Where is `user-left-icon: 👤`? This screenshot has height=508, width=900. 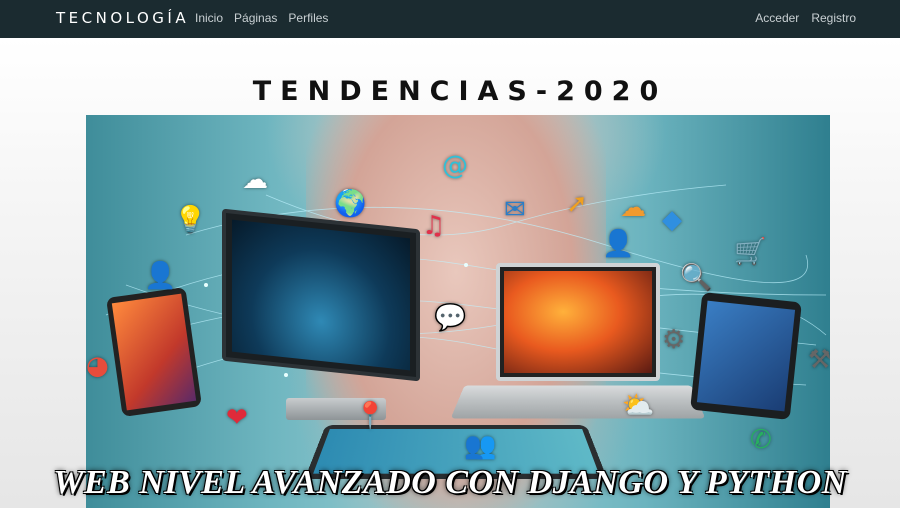
user-left-icon: 👤 is located at coordinates (160, 276).